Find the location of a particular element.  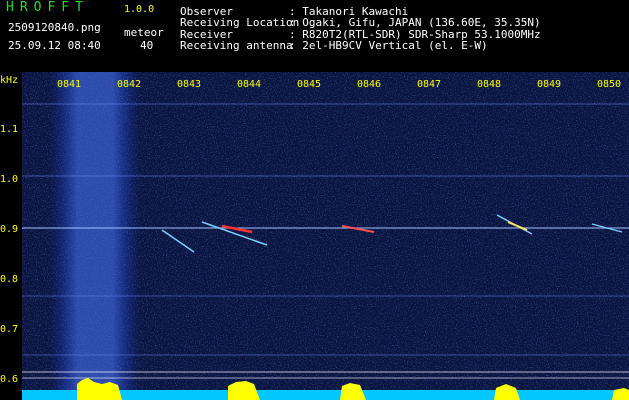

filename: 2509120840.png is located at coordinates (54, 27).